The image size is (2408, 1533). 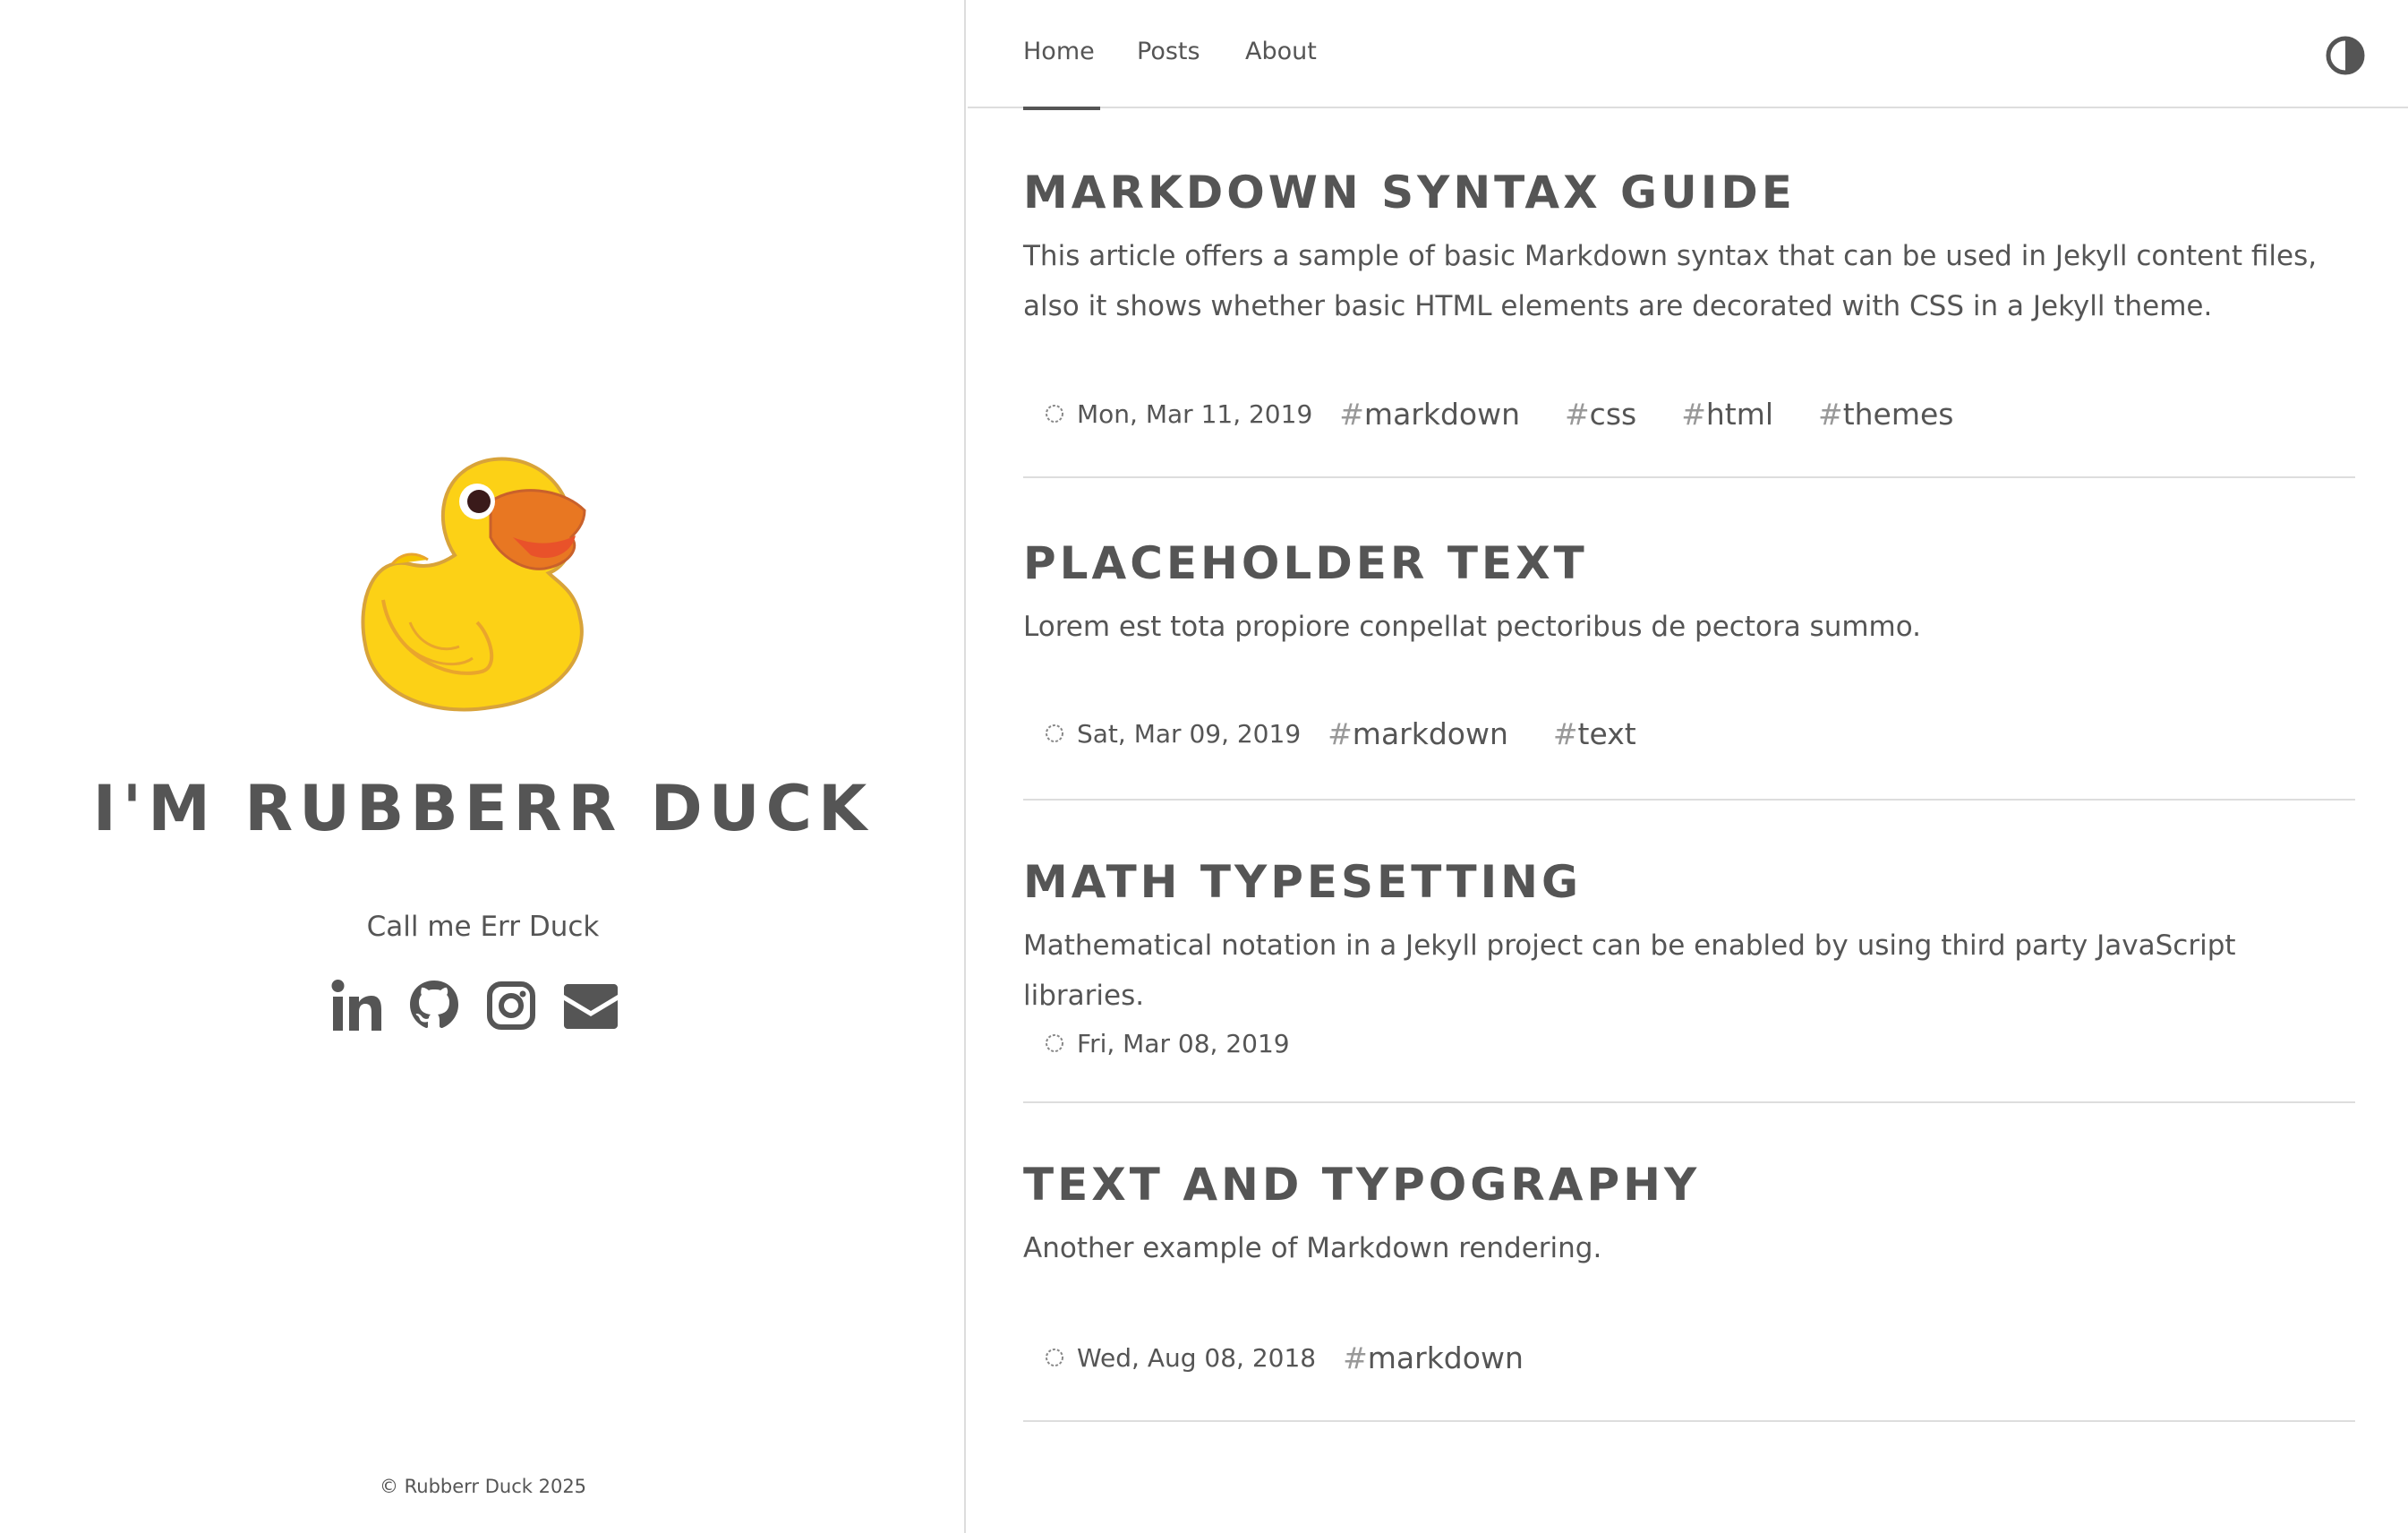 I want to click on tag-link: #text, so click(x=1594, y=733).